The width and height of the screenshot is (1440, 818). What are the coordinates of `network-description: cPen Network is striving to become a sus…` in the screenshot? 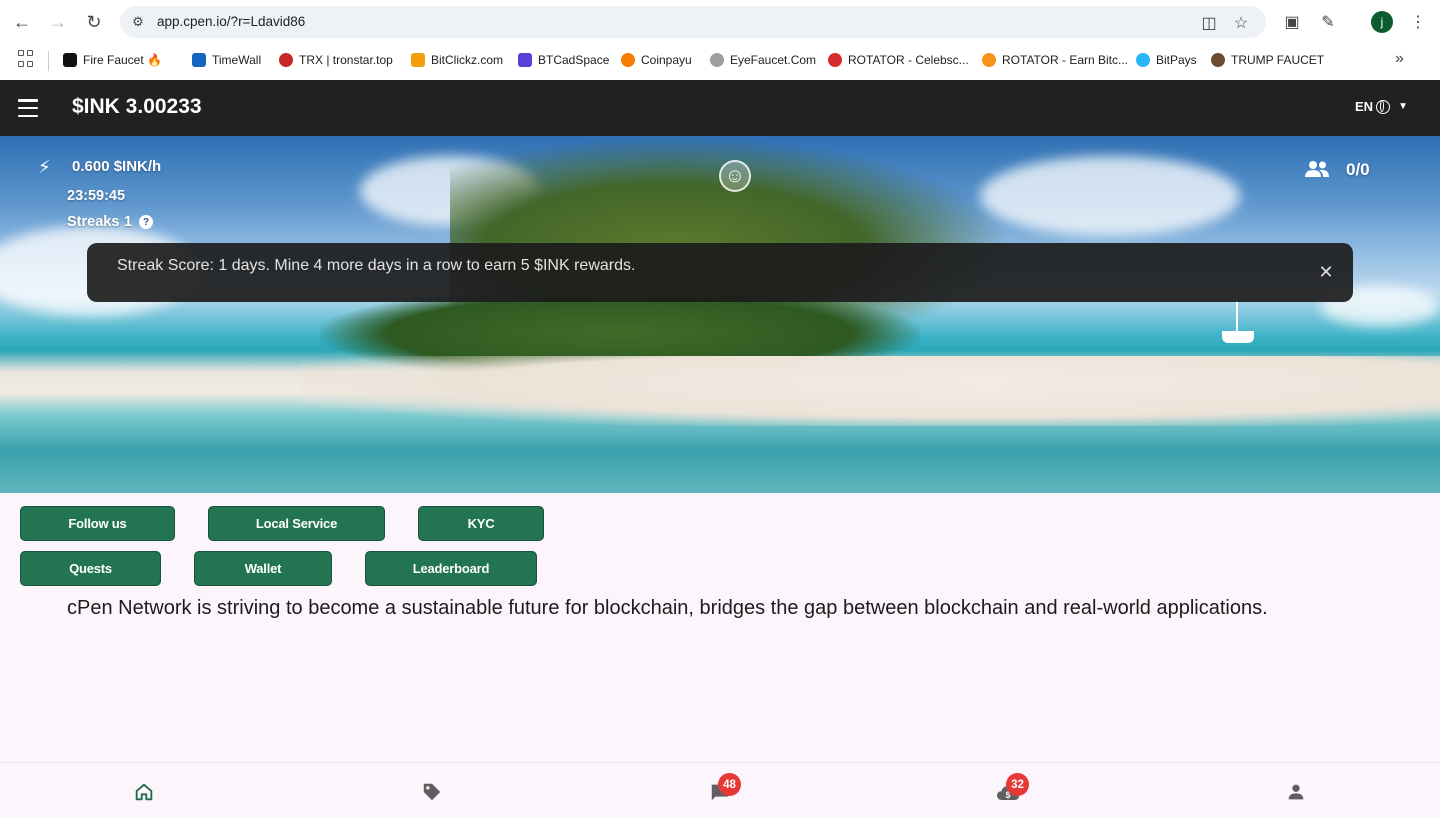 It's located at (667, 608).